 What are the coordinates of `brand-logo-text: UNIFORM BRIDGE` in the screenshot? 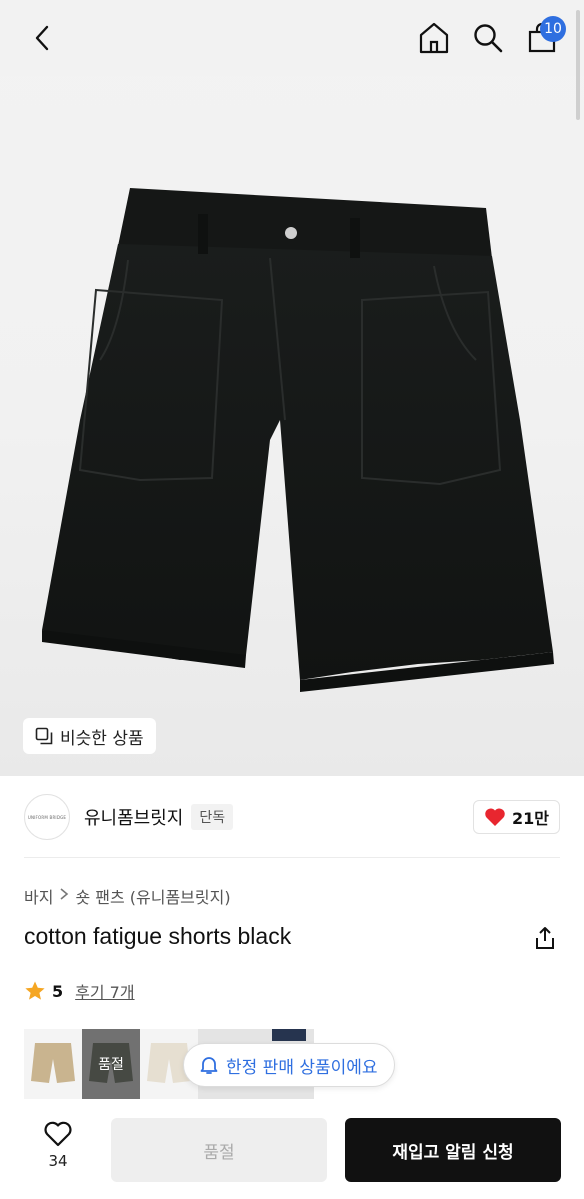 It's located at (47, 817).